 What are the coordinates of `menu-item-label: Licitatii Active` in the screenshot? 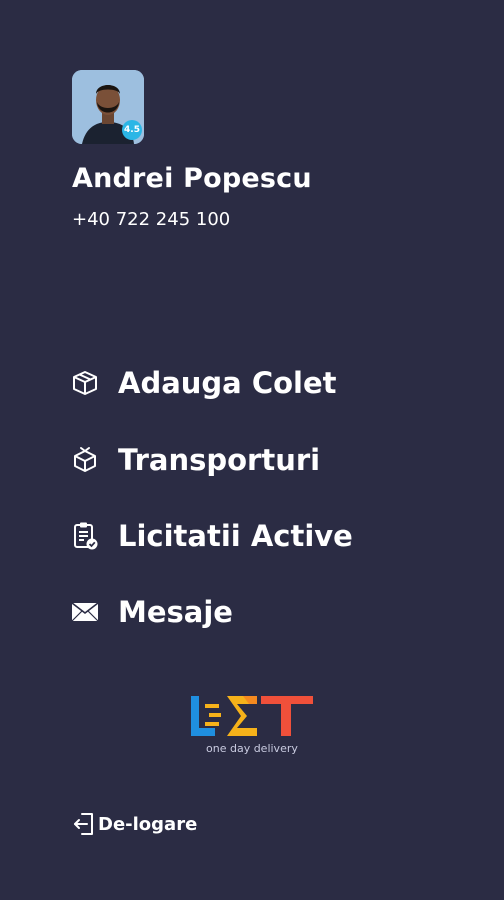 It's located at (235, 536).